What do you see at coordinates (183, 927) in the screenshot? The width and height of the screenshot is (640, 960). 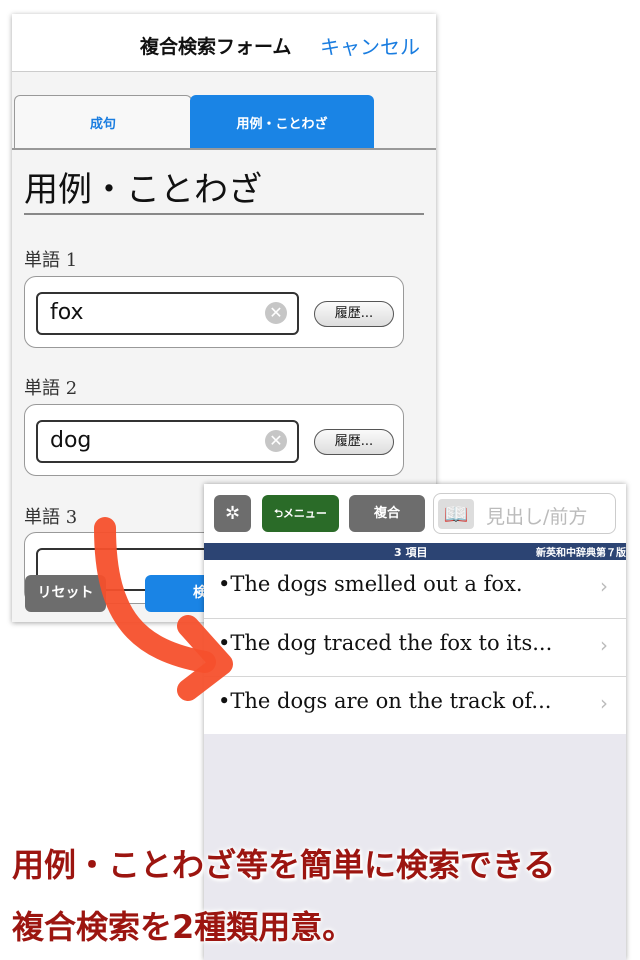 I see `caption-line-2: 複合検索を2種類用意。` at bounding box center [183, 927].